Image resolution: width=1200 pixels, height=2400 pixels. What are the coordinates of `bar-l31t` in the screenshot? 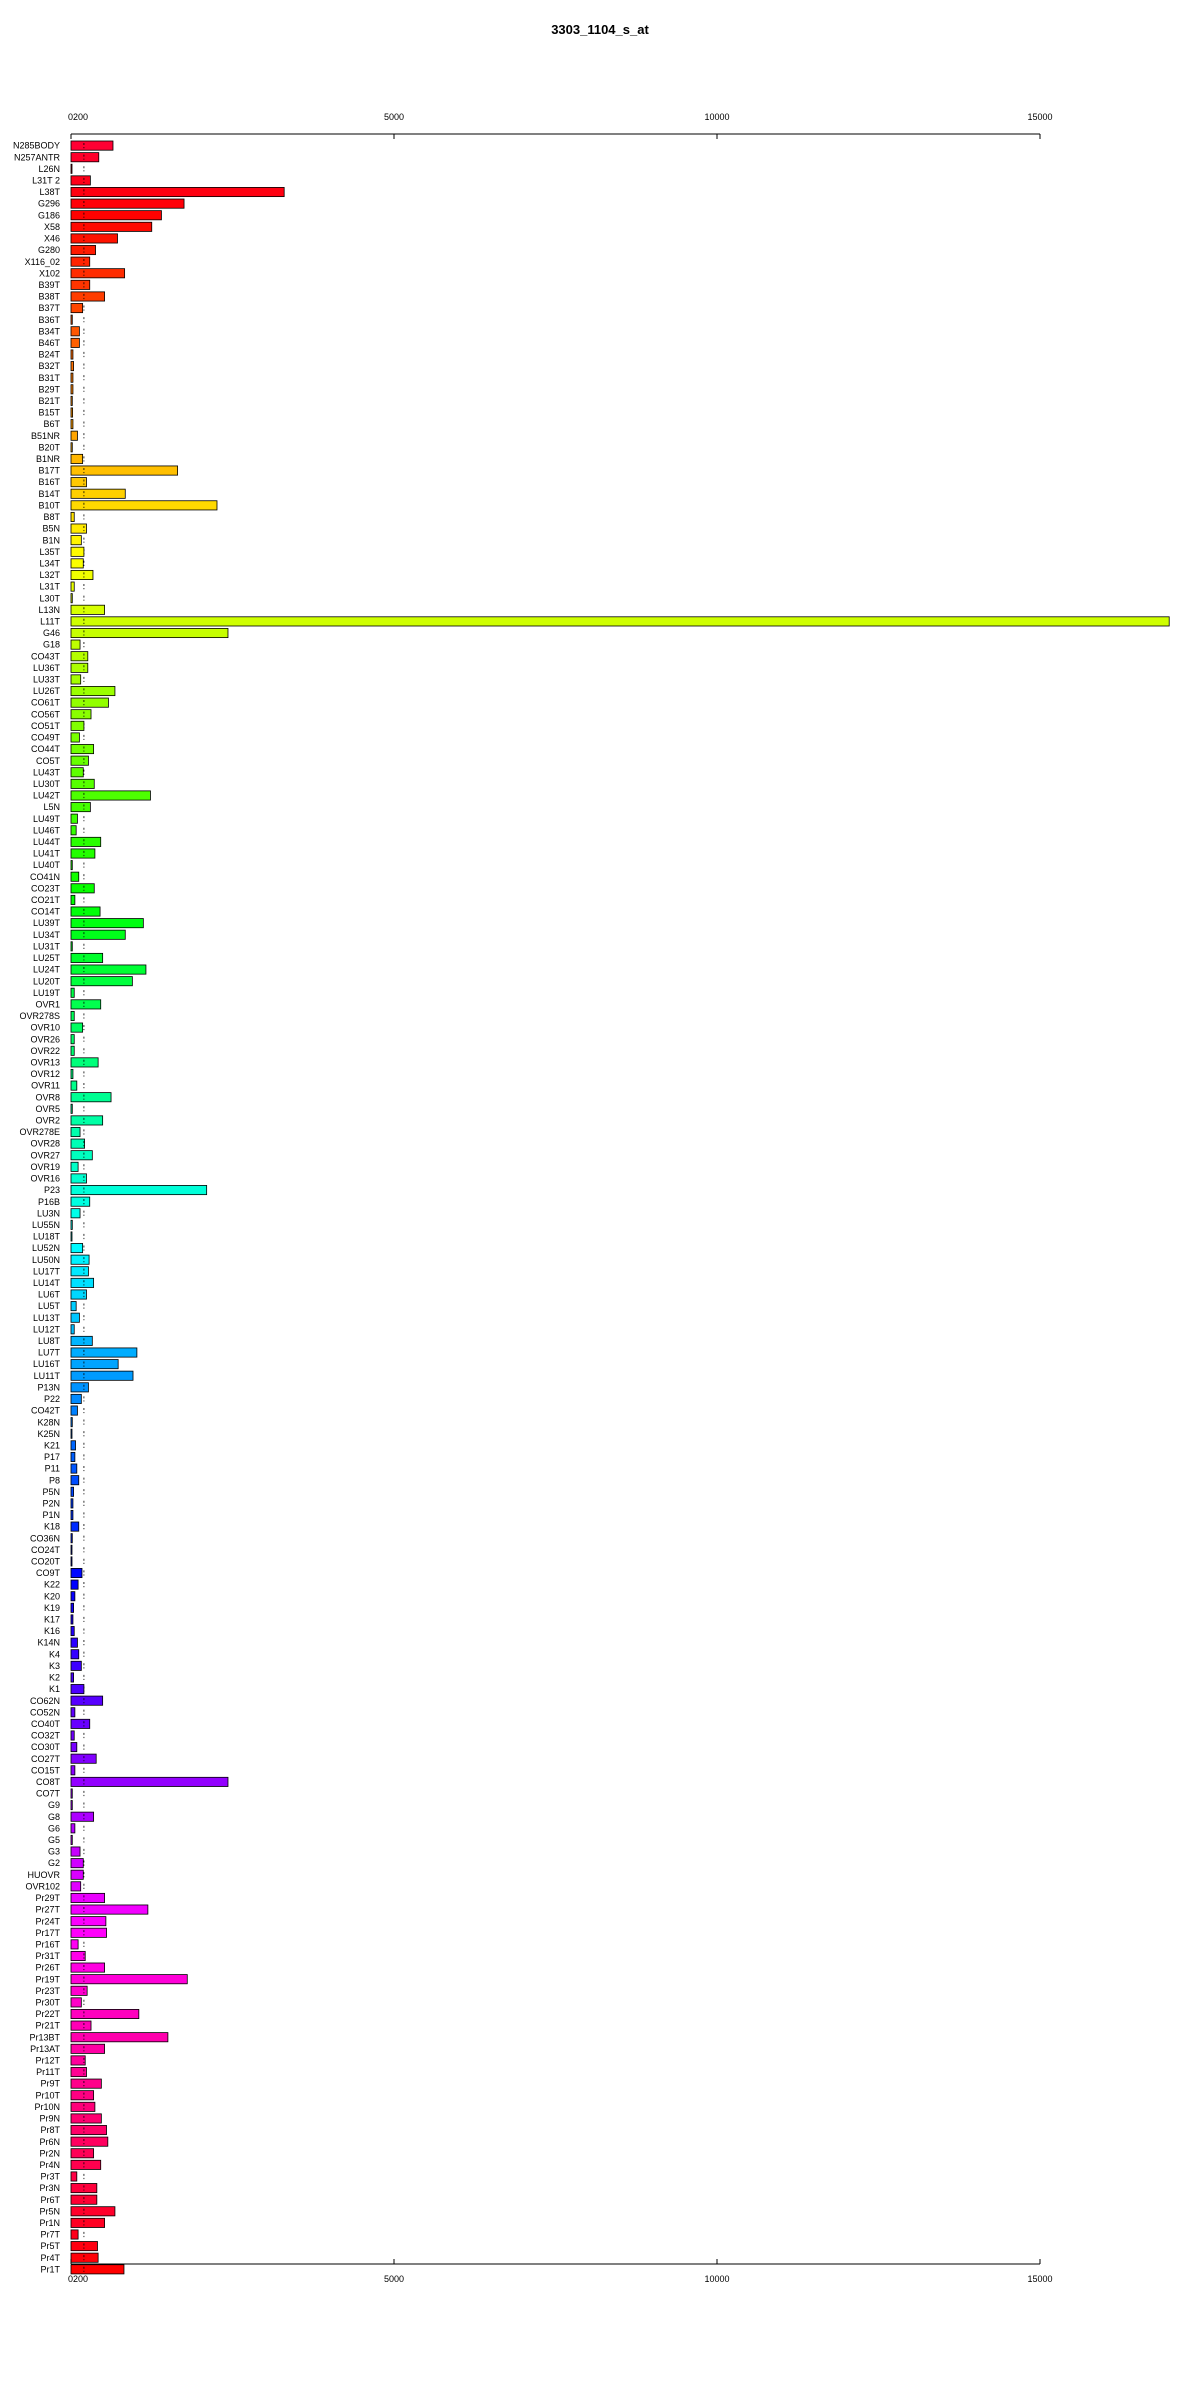 It's located at (72, 586).